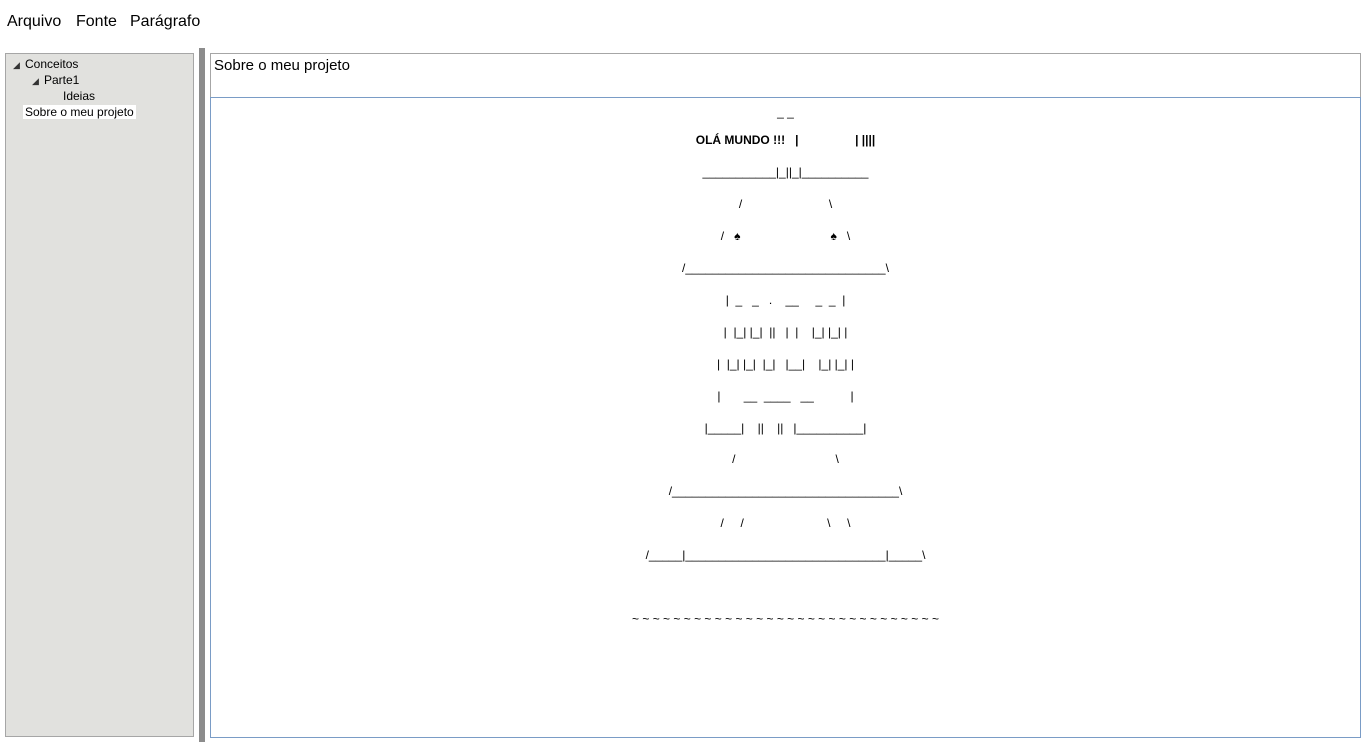  Describe the element at coordinates (282, 65) in the screenshot. I see `document-title-text: Sobre o meu projeto` at that location.